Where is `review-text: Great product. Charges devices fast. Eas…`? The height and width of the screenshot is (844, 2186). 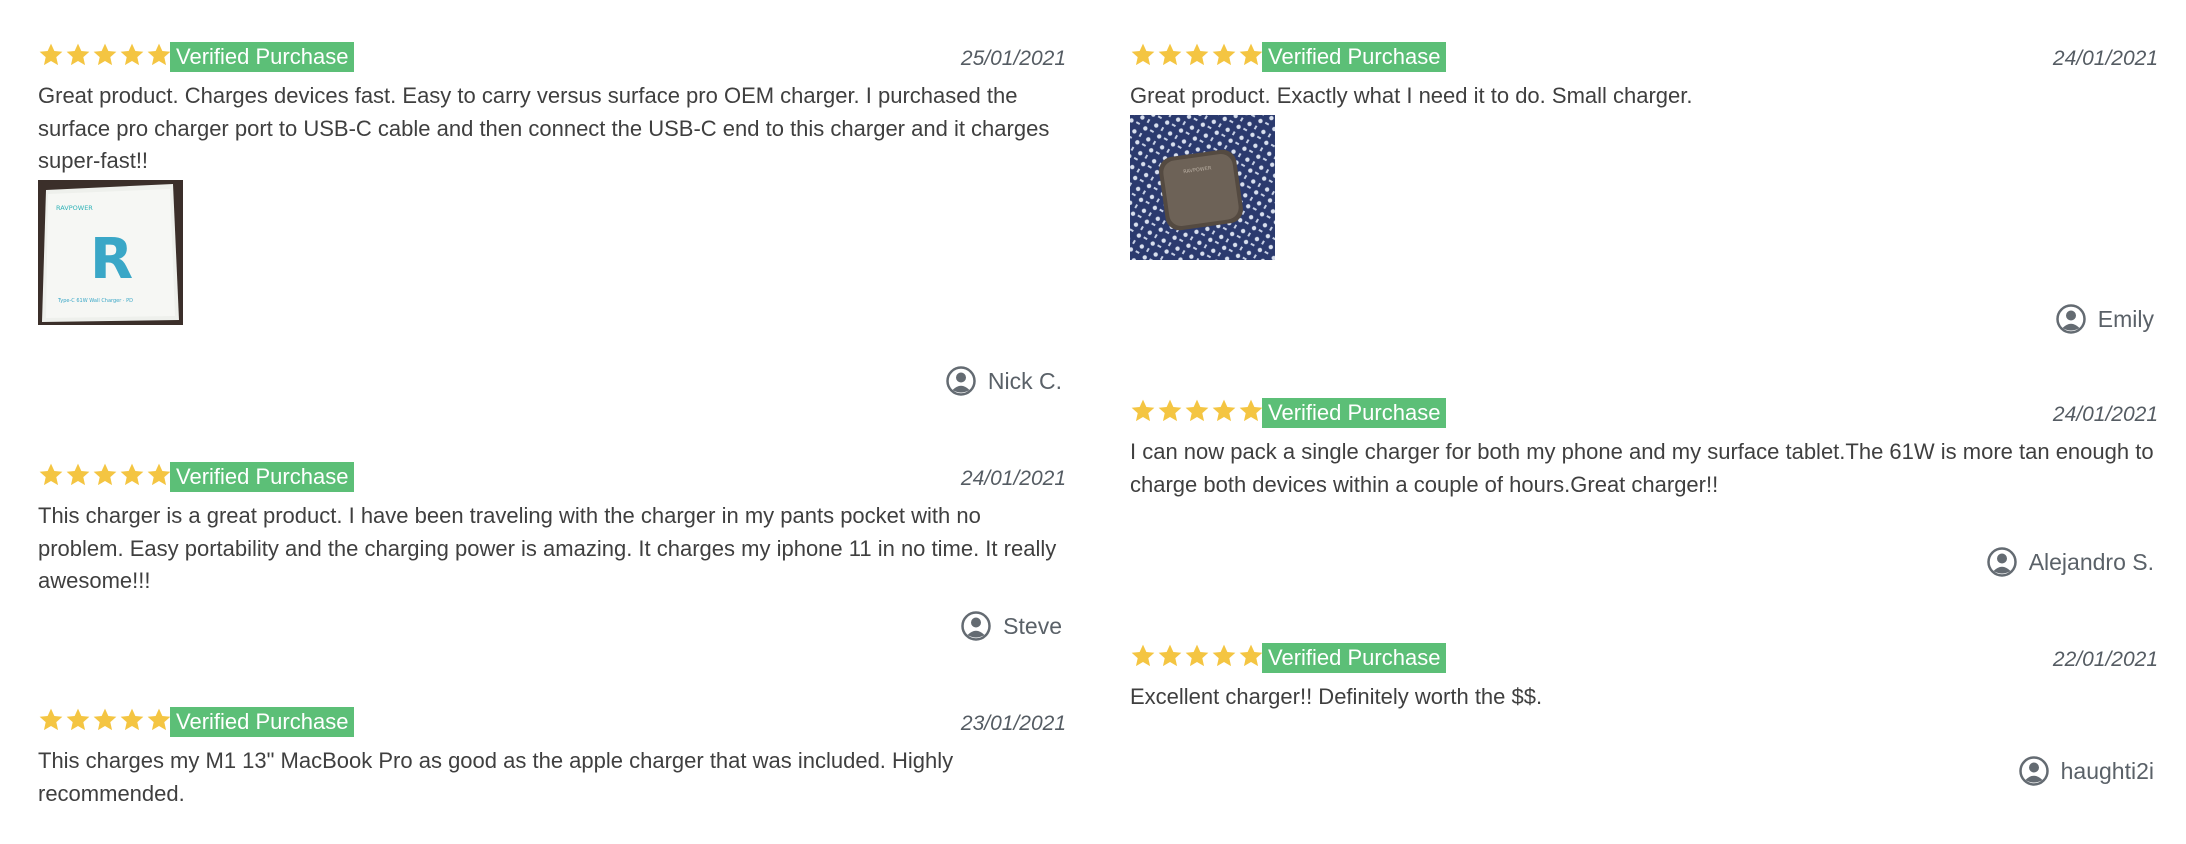 review-text: Great product. Charges devices fast. Eas… is located at coordinates (544, 128).